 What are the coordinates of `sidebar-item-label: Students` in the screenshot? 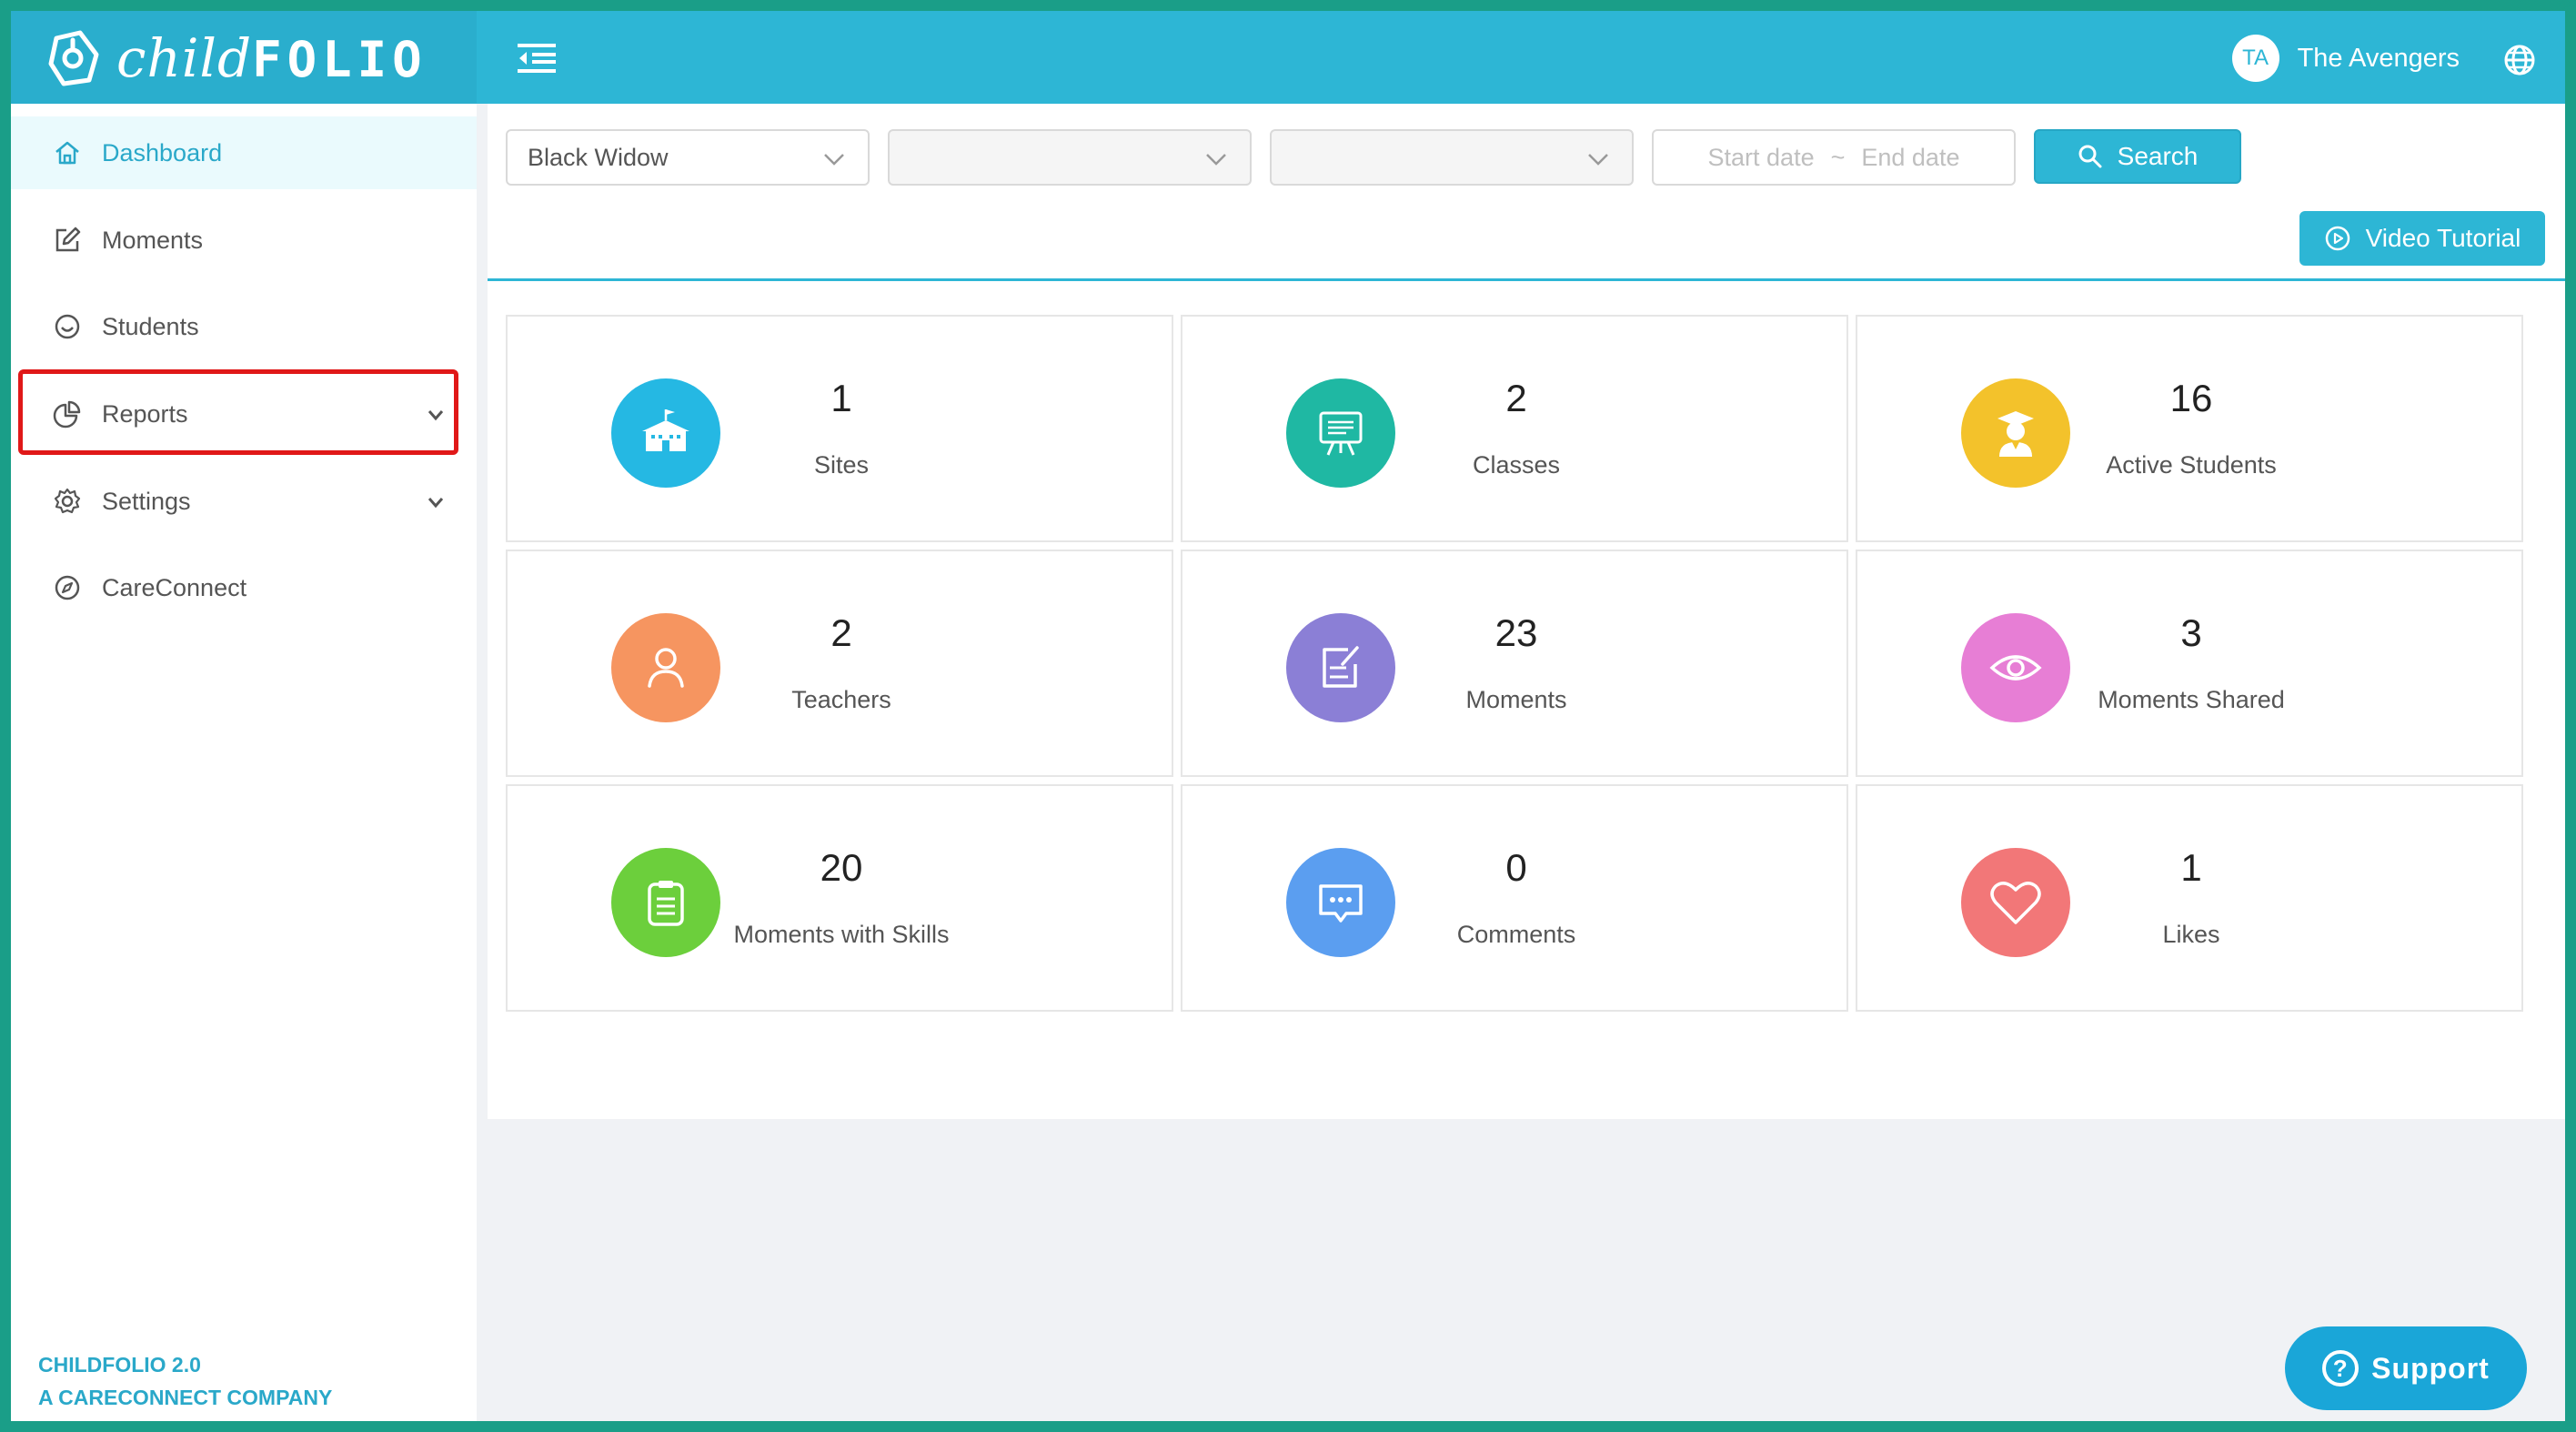 It's located at (150, 326).